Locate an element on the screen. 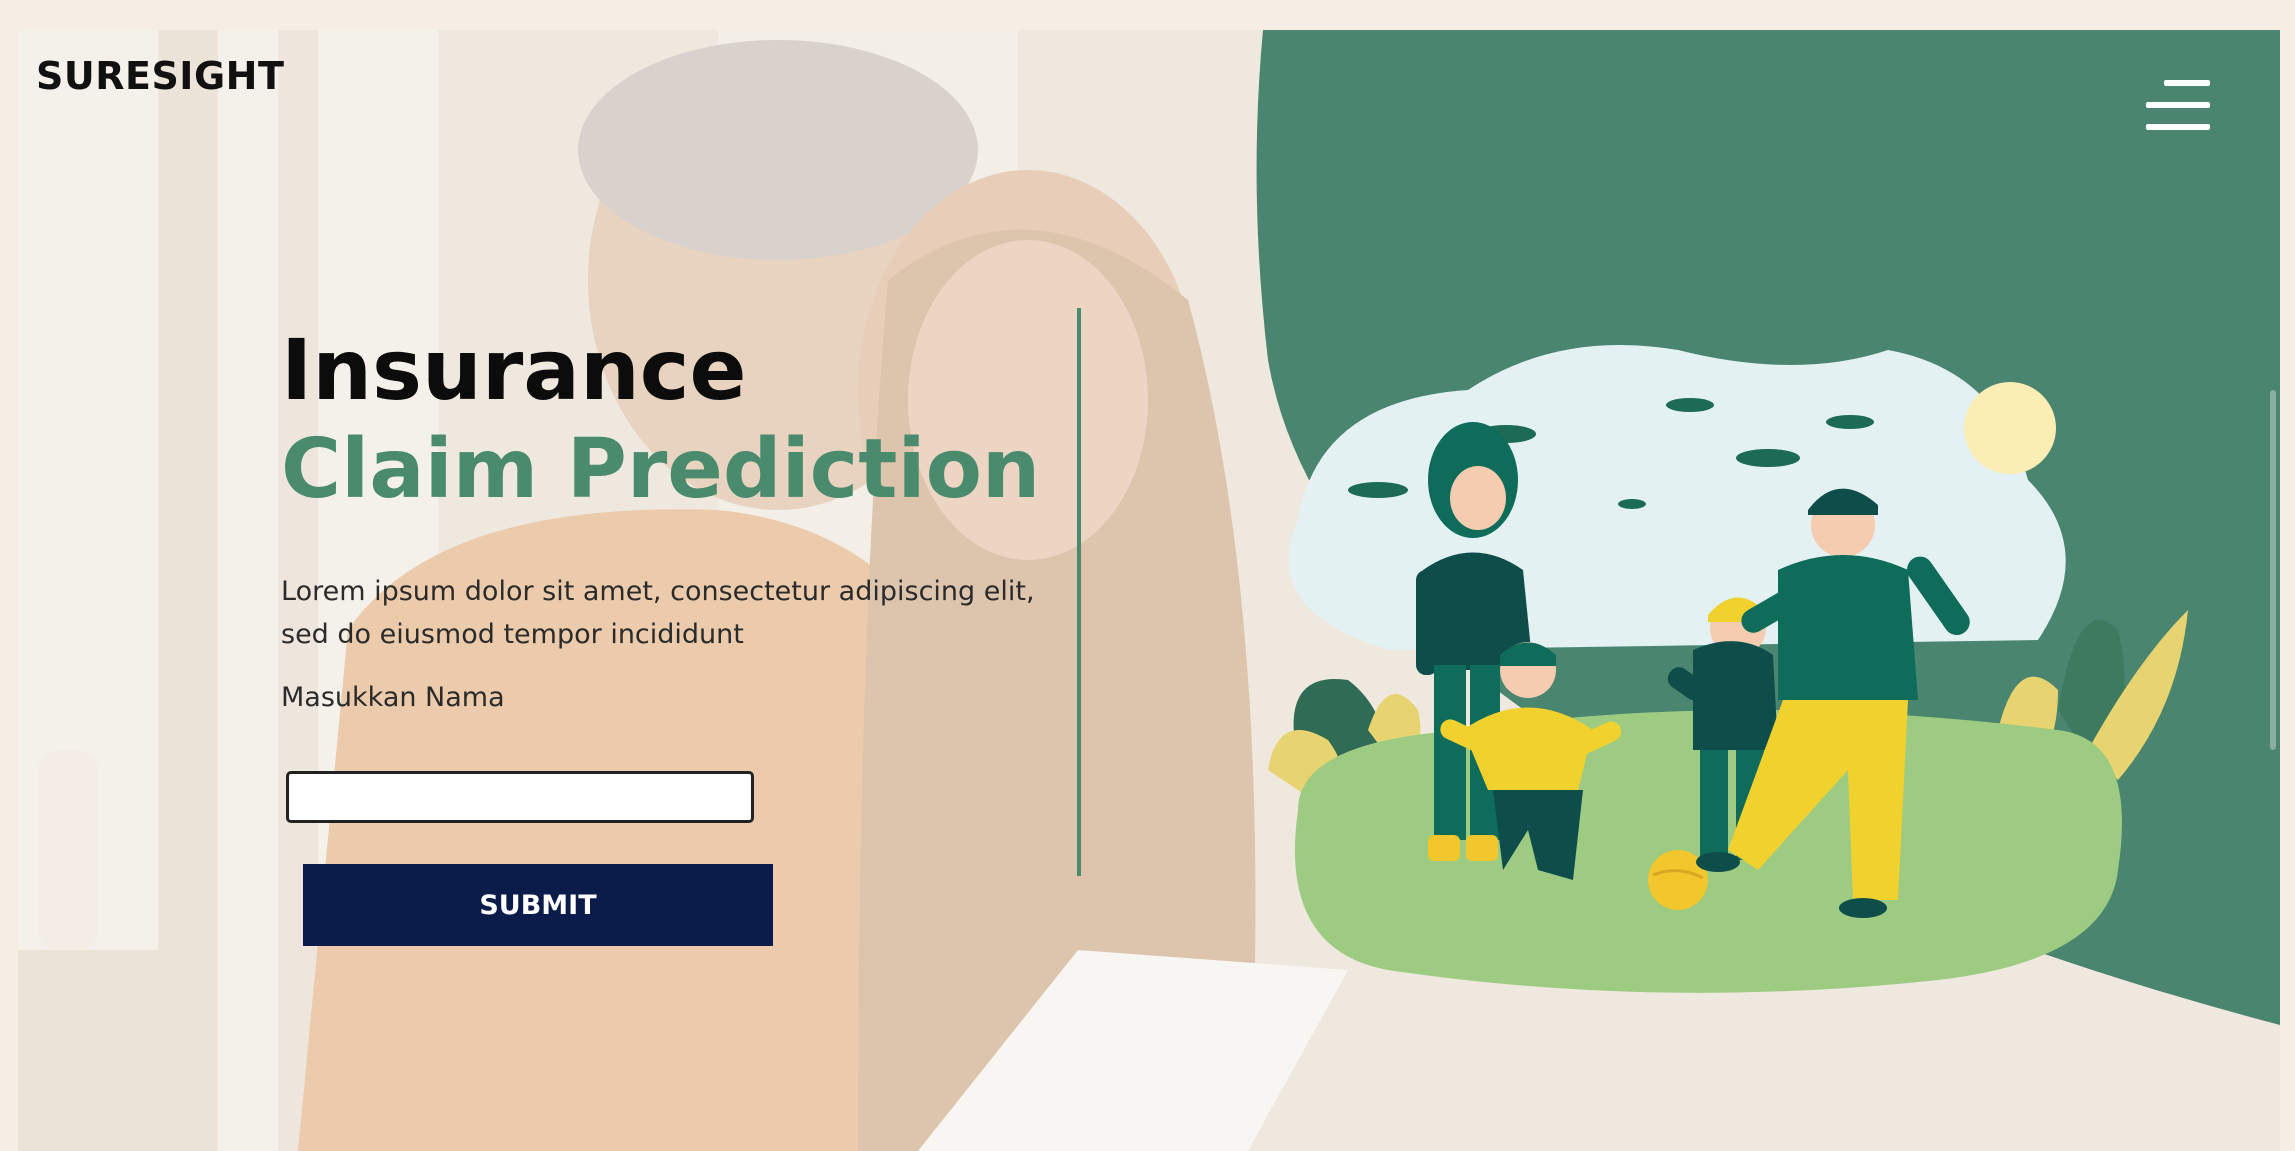 Image resolution: width=2295 pixels, height=1151 pixels. brand-logo: SURESIGHT is located at coordinates (160, 76).